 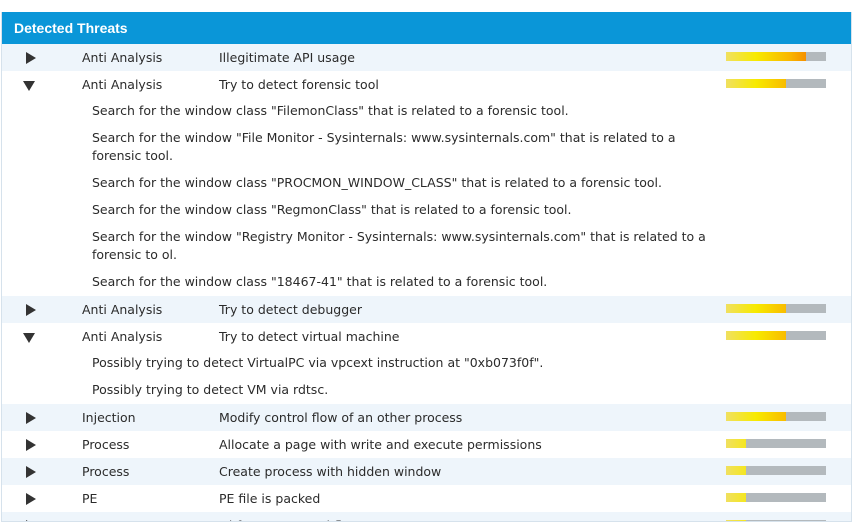 What do you see at coordinates (290, 309) in the screenshot?
I see `threat-description: Try to detect debugger` at bounding box center [290, 309].